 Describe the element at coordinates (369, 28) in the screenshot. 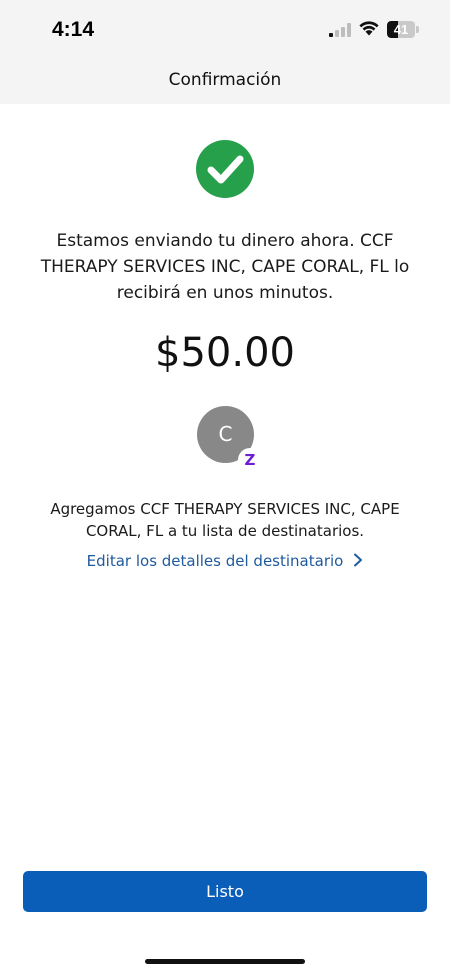

I see `wifi-icon` at that location.